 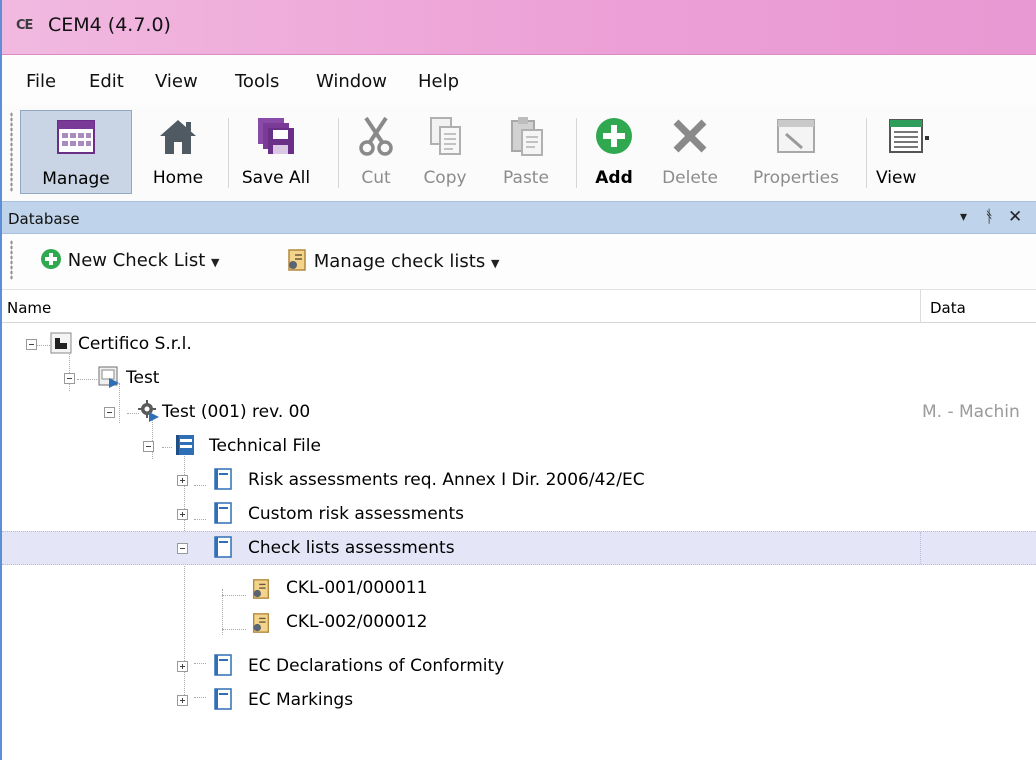 I want to click on tree-node: Custom risk assessments, so click(x=519, y=514).